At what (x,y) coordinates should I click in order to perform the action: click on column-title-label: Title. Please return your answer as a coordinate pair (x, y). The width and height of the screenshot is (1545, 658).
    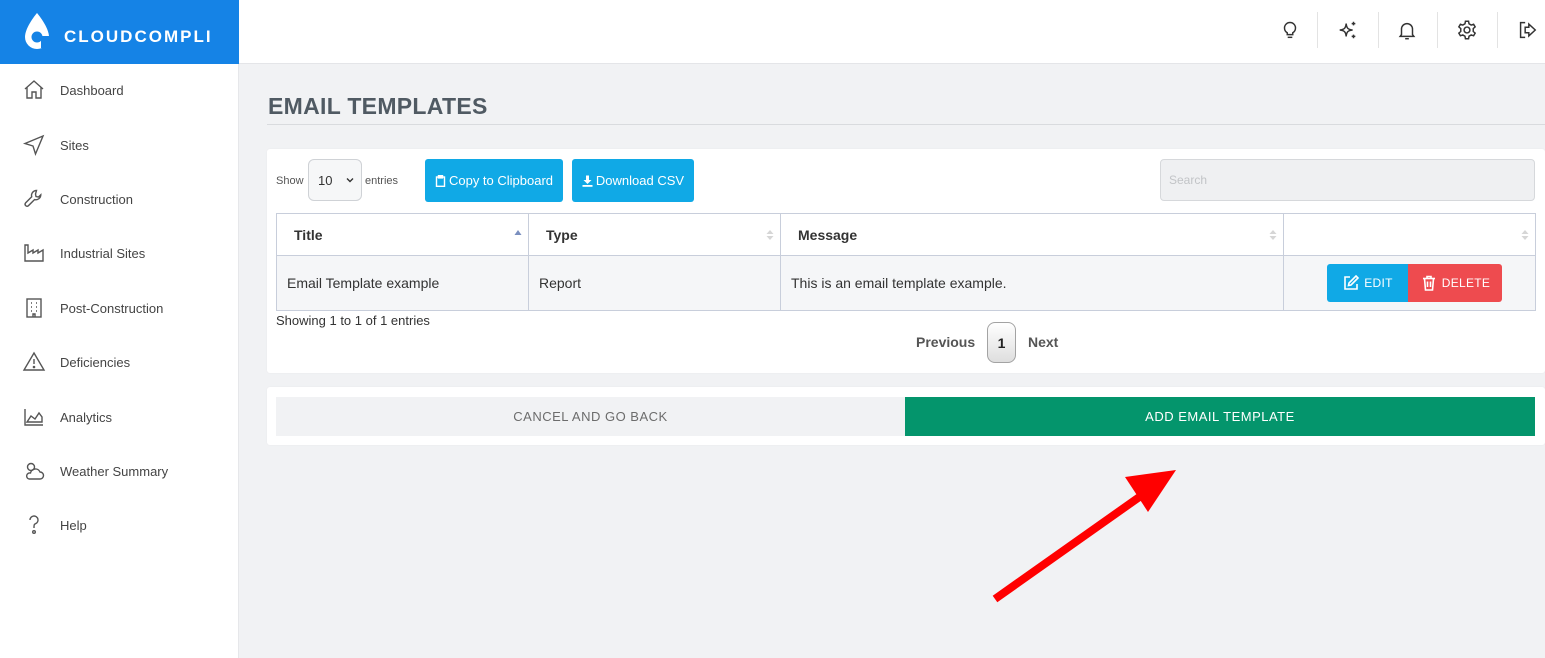
    Looking at the image, I should click on (308, 234).